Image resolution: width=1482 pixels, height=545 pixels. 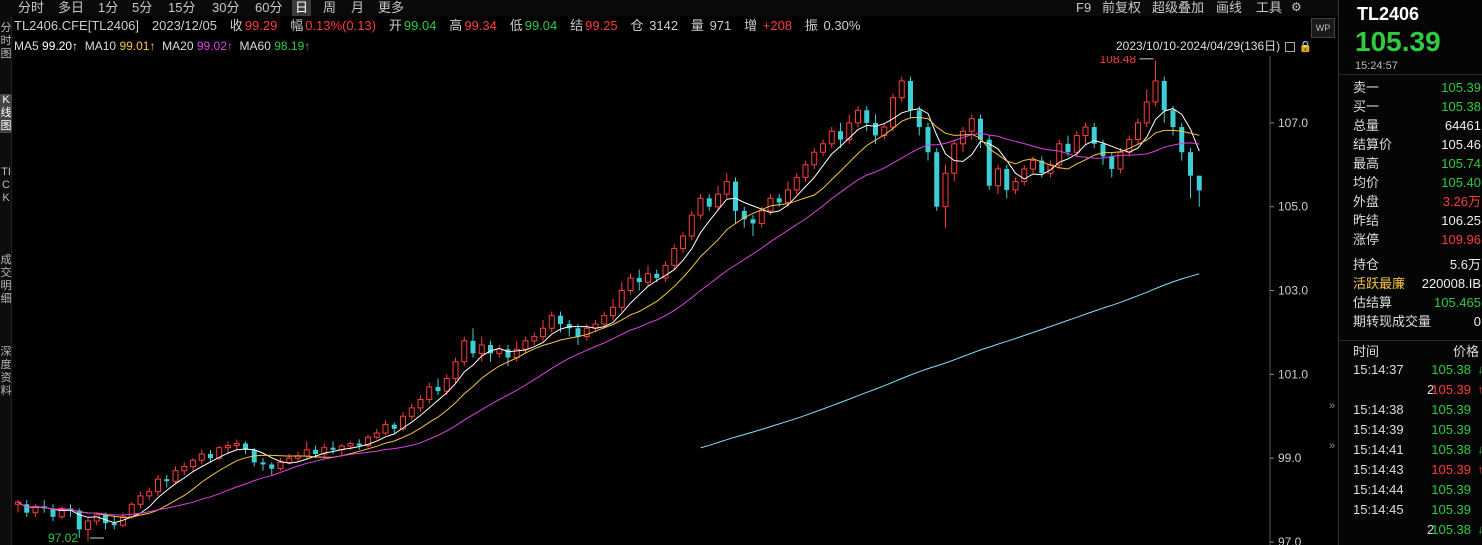 What do you see at coordinates (1323, 28) in the screenshot?
I see `wp-icon: WP` at bounding box center [1323, 28].